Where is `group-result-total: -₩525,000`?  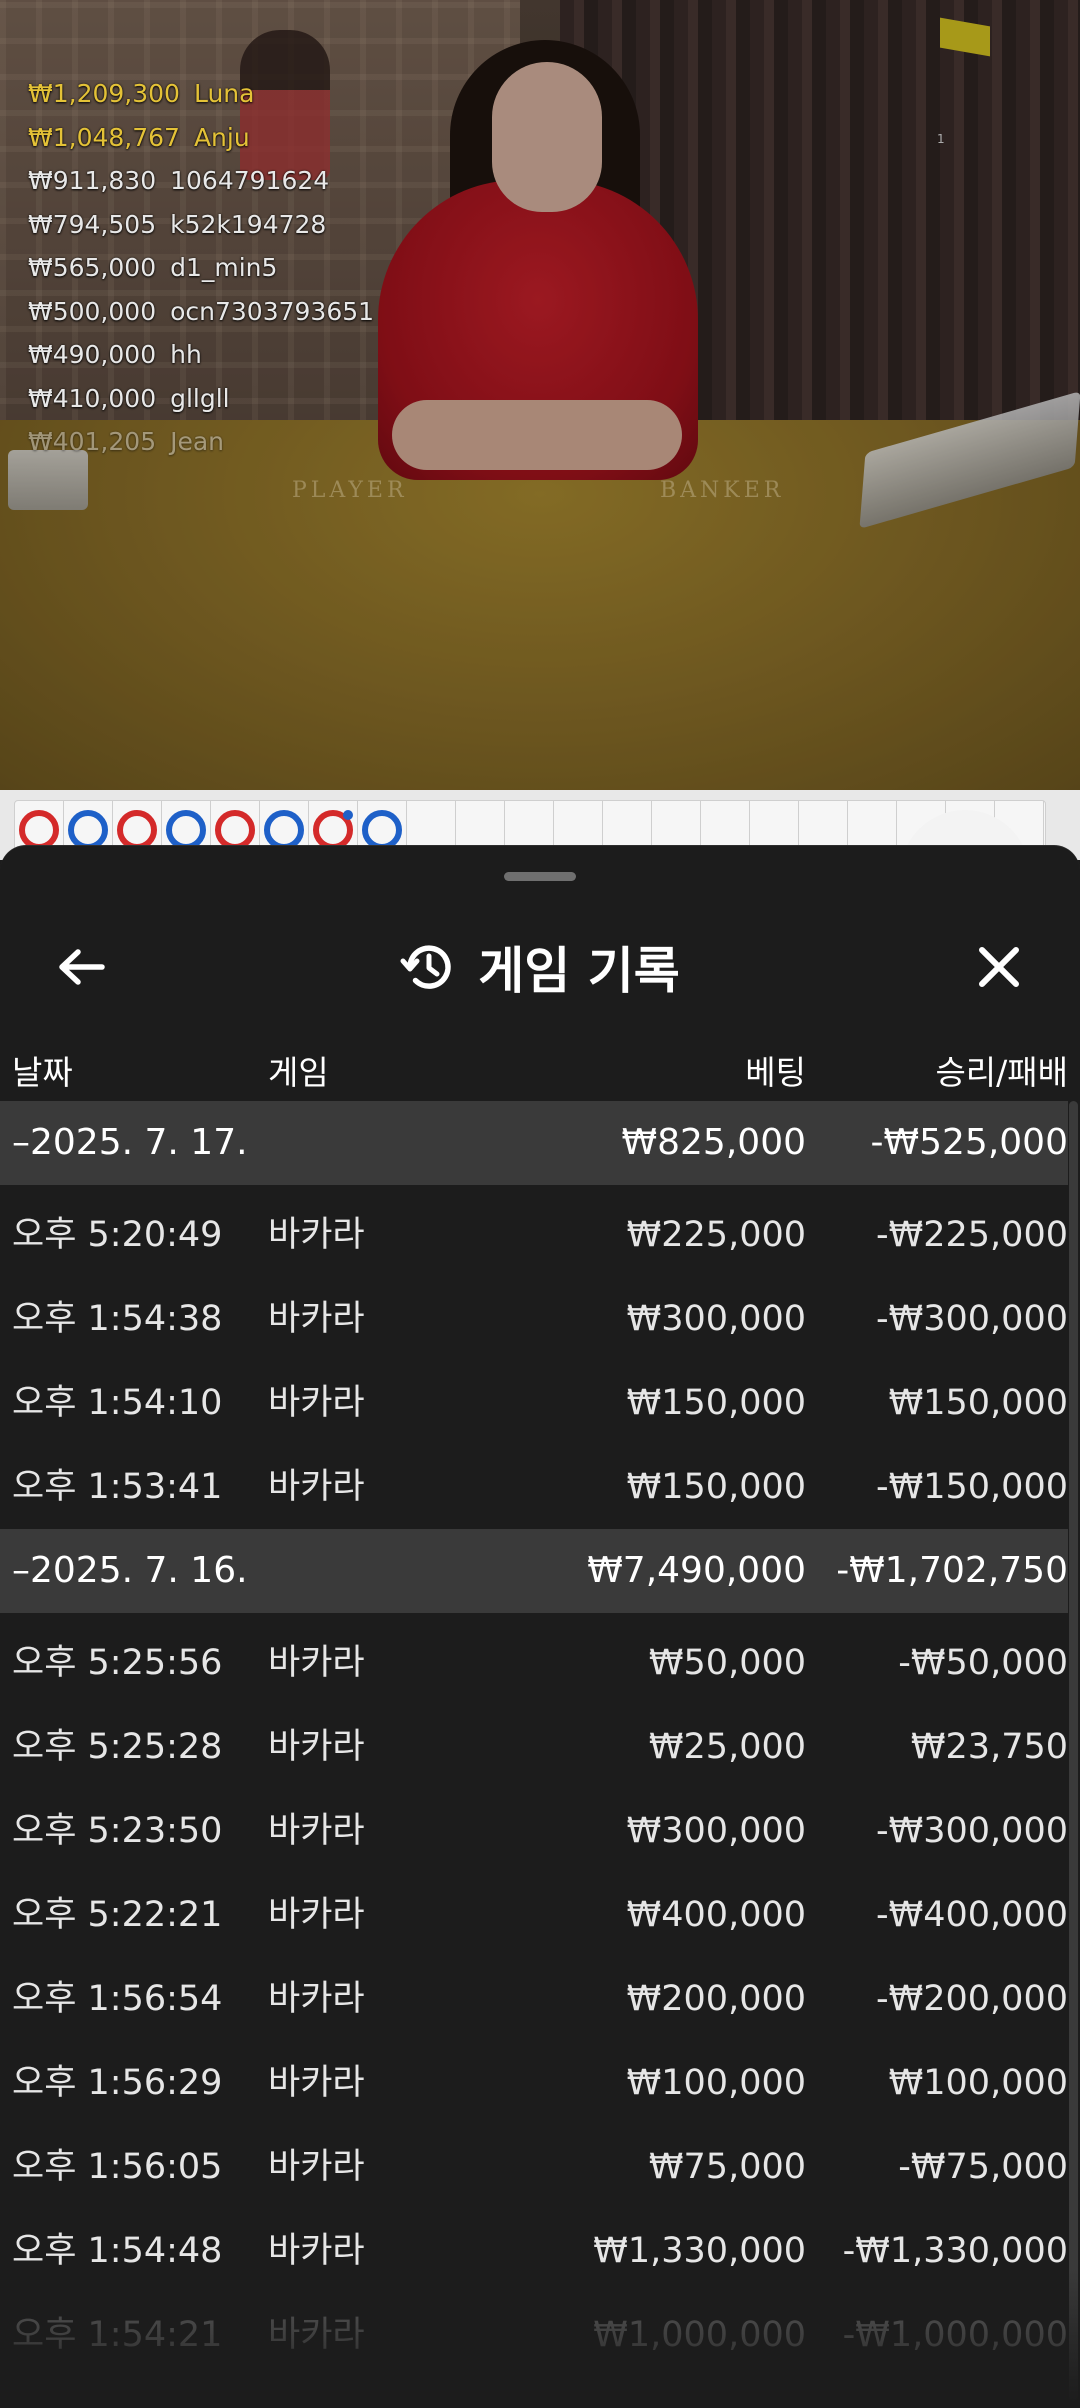
group-result-total: -₩525,000 is located at coordinates (969, 1142).